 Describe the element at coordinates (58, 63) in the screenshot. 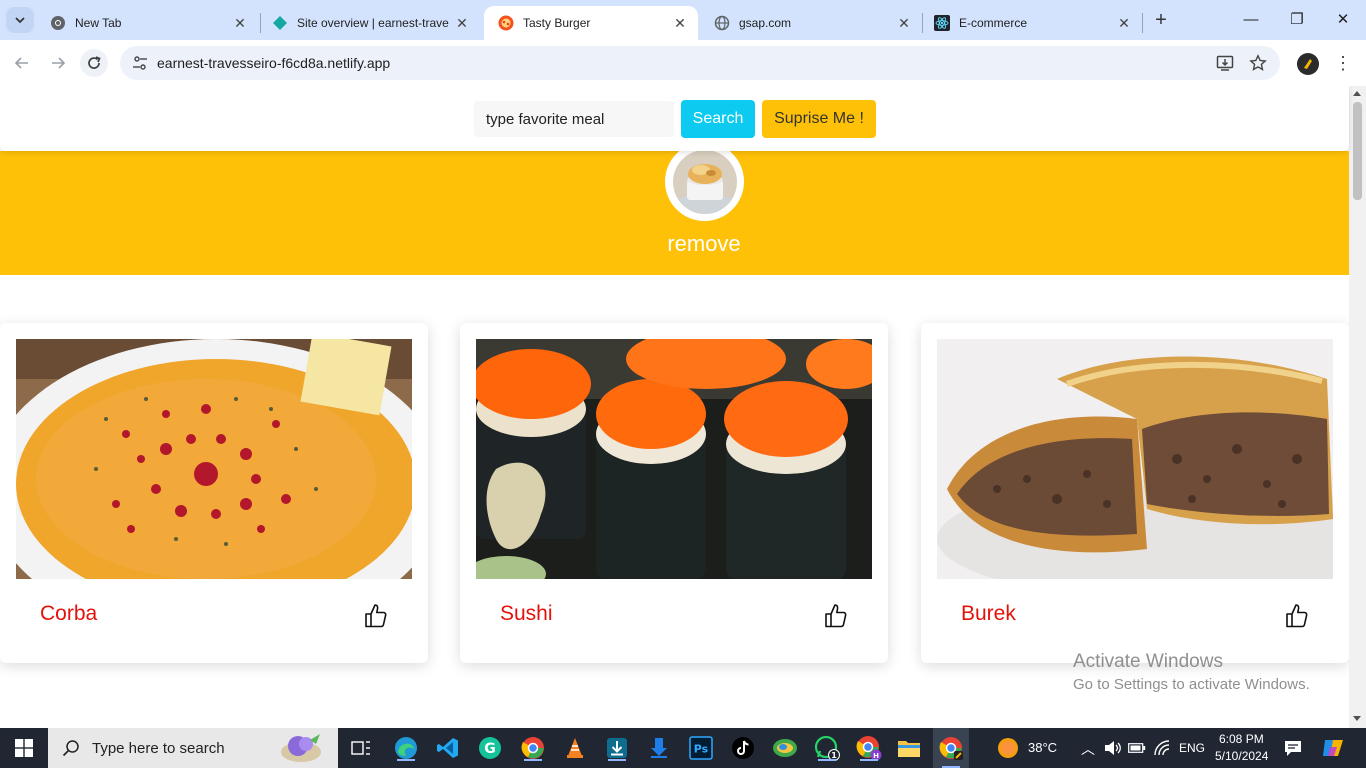

I see `forward-button` at that location.